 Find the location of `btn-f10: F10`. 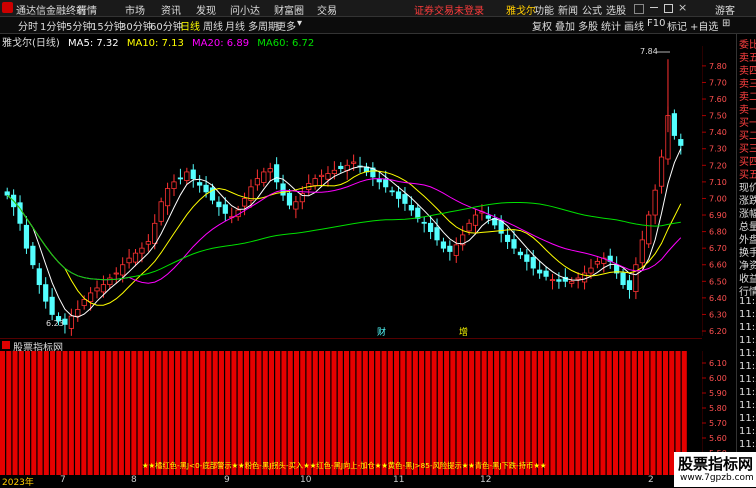

btn-f10: F10 is located at coordinates (656, 23).